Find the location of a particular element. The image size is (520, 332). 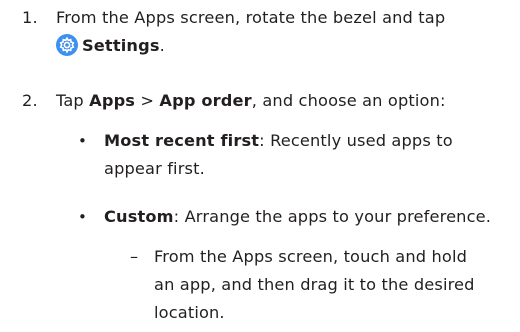

app-order-label: App order is located at coordinates (205, 100).